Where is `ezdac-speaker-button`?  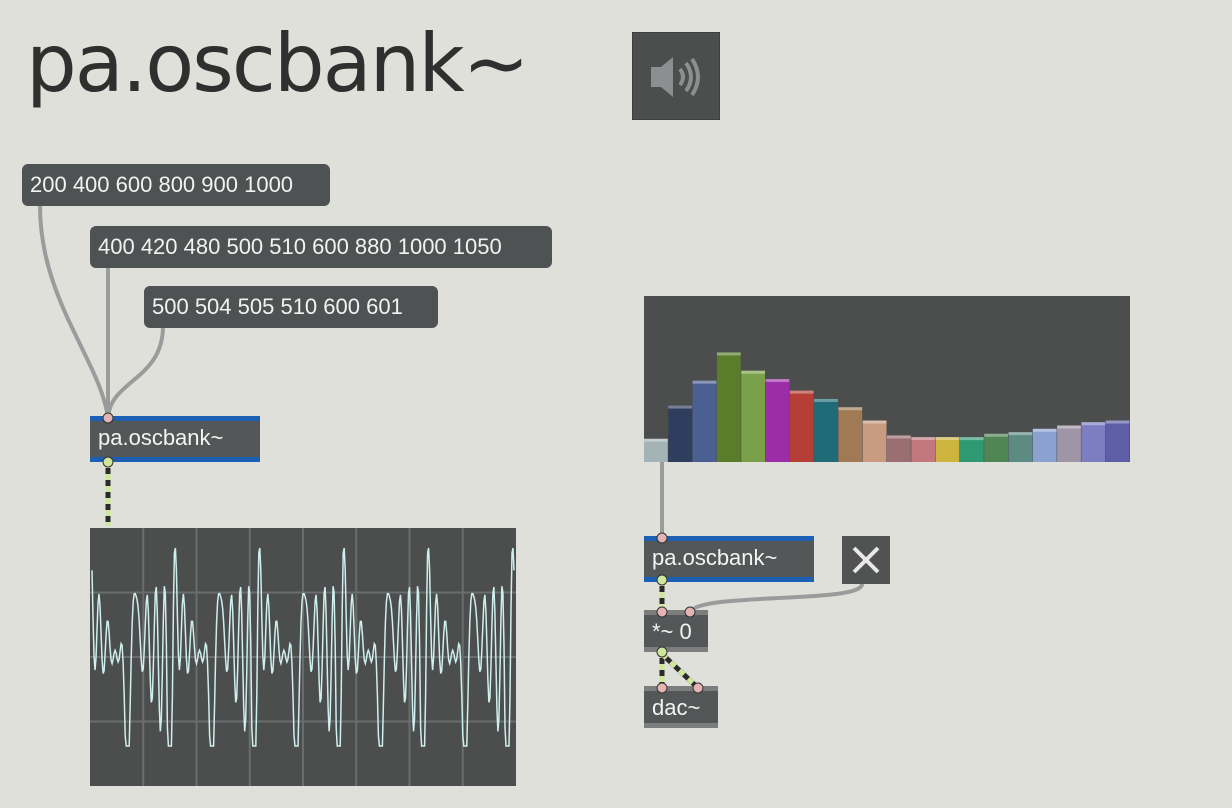
ezdac-speaker-button is located at coordinates (676, 76).